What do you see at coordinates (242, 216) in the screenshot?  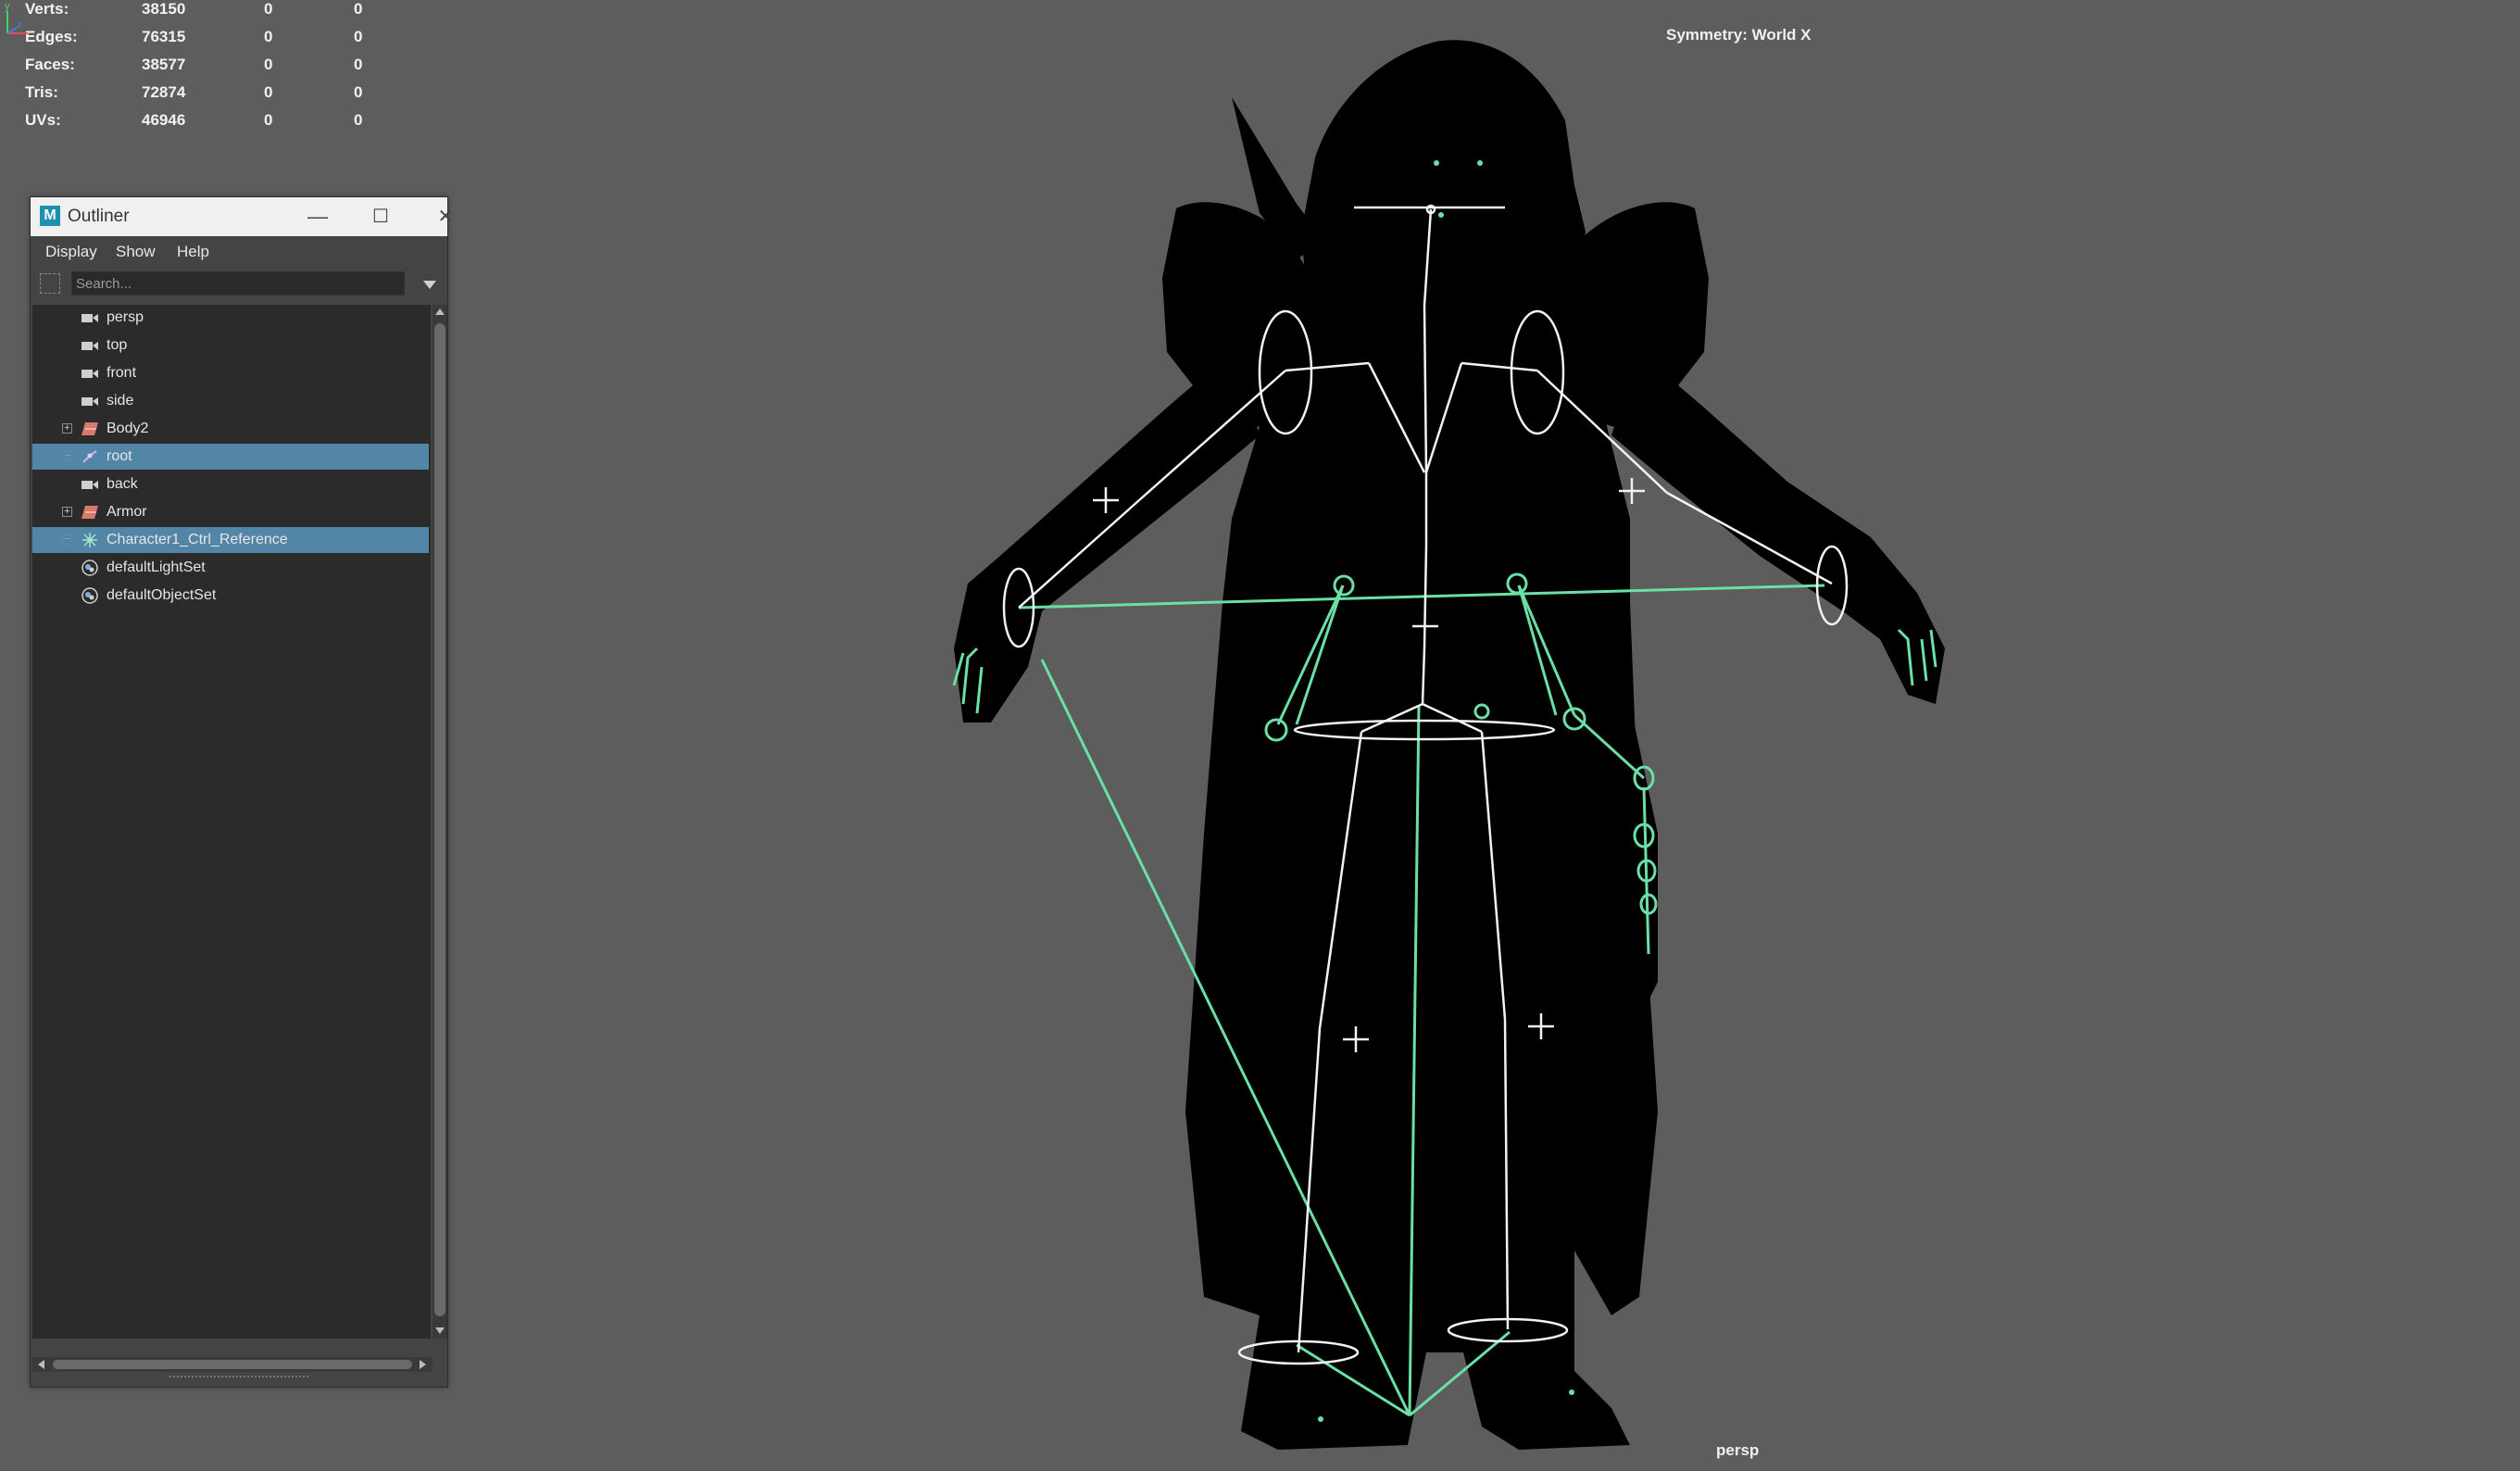 I see `outliner-titlebar: M Outliner — ☐ ✕` at bounding box center [242, 216].